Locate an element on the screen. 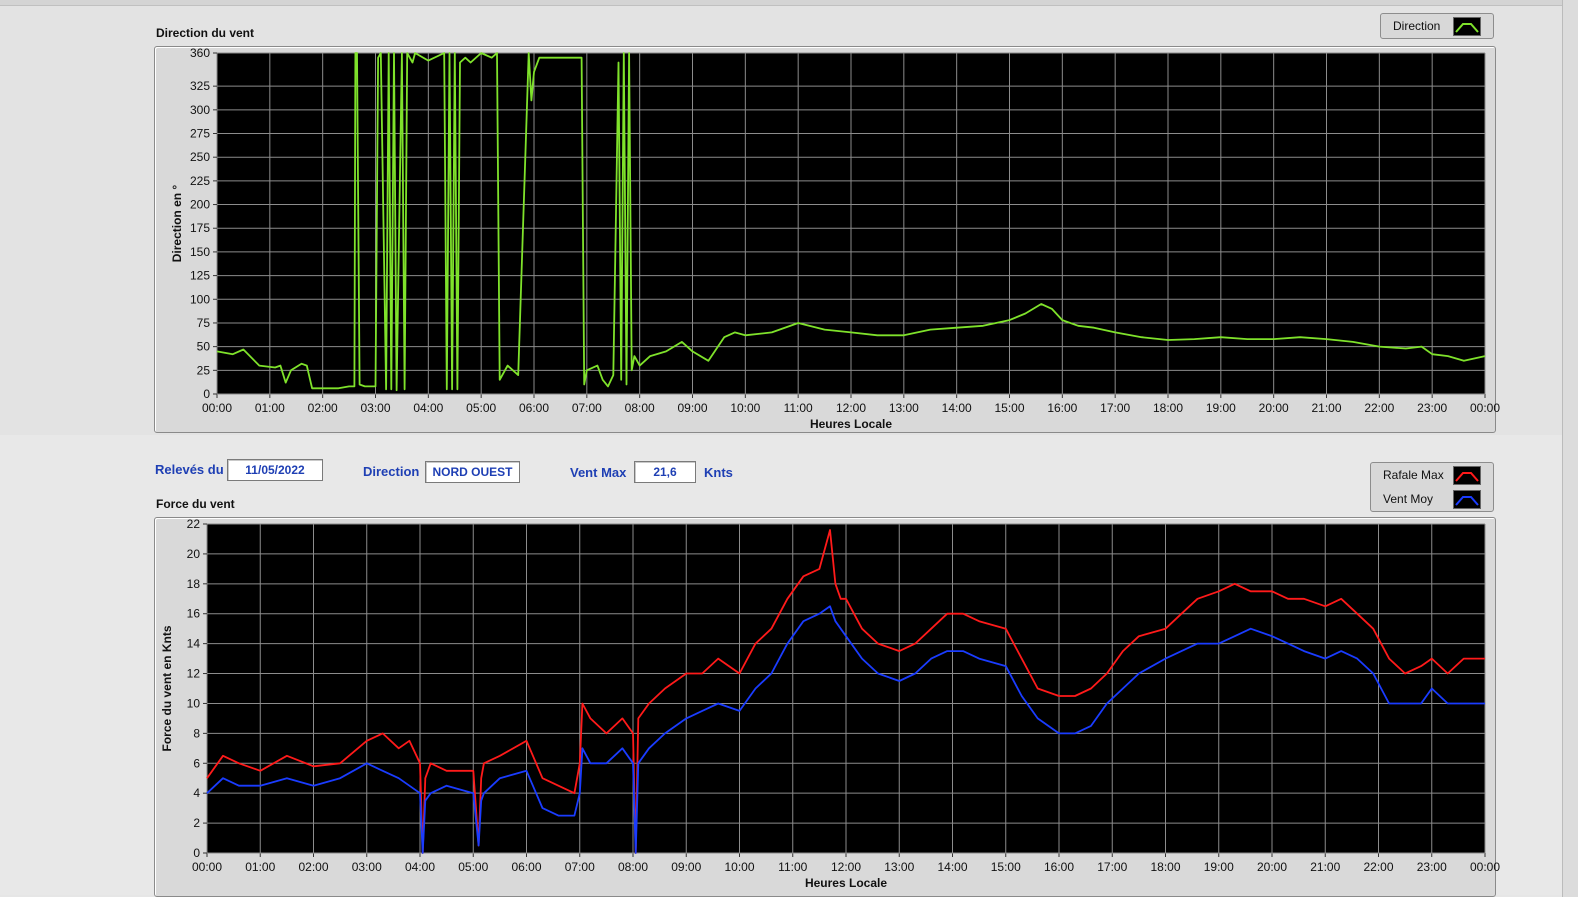 The height and width of the screenshot is (897, 1578). vent-max-unit: Knts is located at coordinates (718, 472).